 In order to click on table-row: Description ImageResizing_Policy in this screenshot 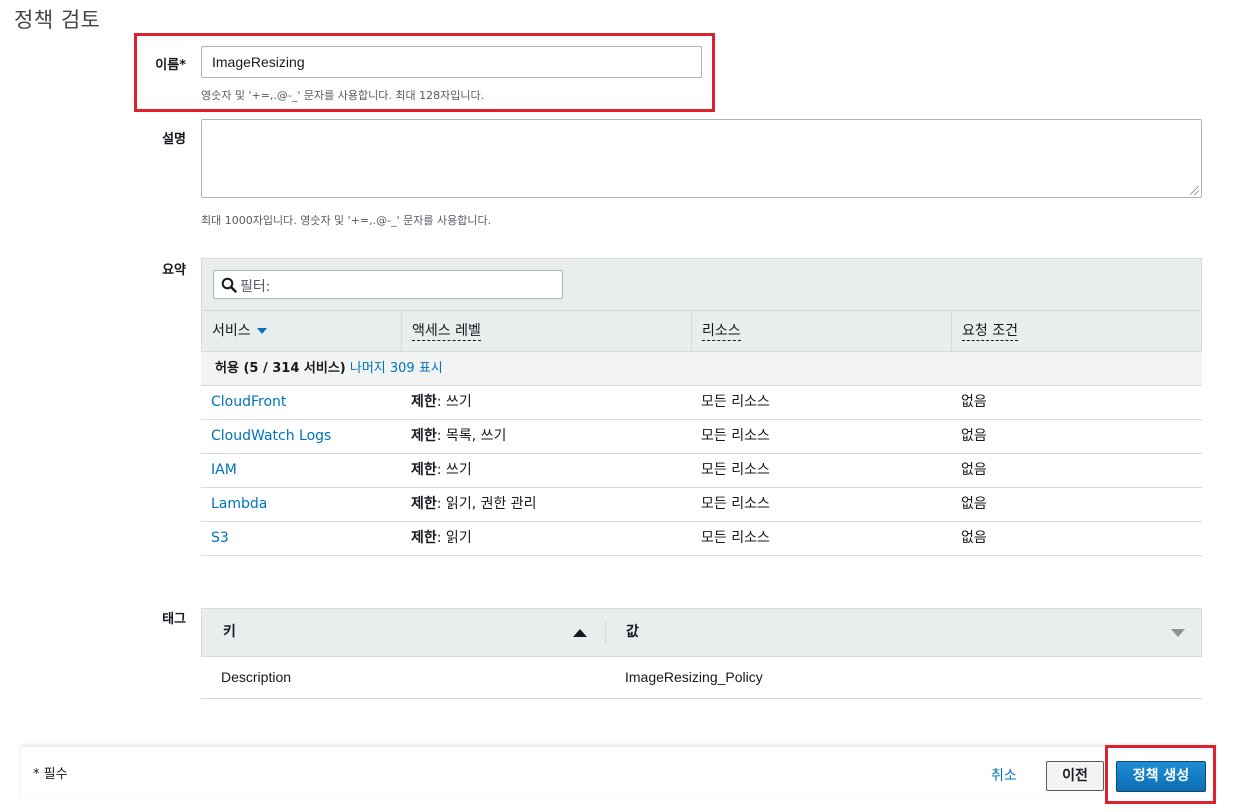, I will do `click(701, 678)`.